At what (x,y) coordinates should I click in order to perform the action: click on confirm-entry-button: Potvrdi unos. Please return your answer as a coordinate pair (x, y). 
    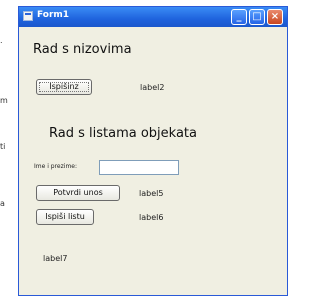
    Looking at the image, I should click on (78, 193).